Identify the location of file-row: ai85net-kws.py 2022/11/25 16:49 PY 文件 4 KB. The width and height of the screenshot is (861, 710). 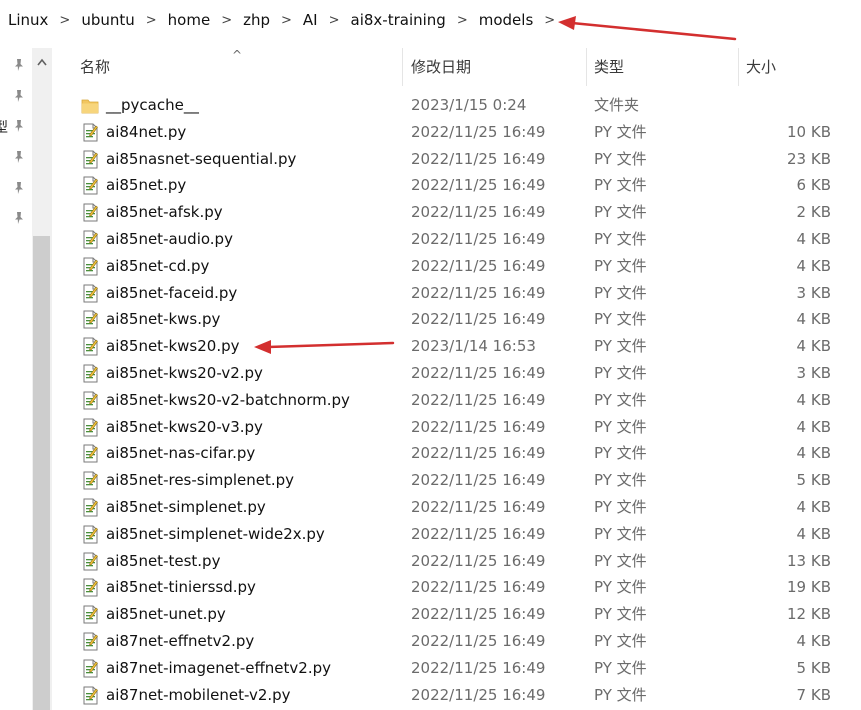
(456, 319).